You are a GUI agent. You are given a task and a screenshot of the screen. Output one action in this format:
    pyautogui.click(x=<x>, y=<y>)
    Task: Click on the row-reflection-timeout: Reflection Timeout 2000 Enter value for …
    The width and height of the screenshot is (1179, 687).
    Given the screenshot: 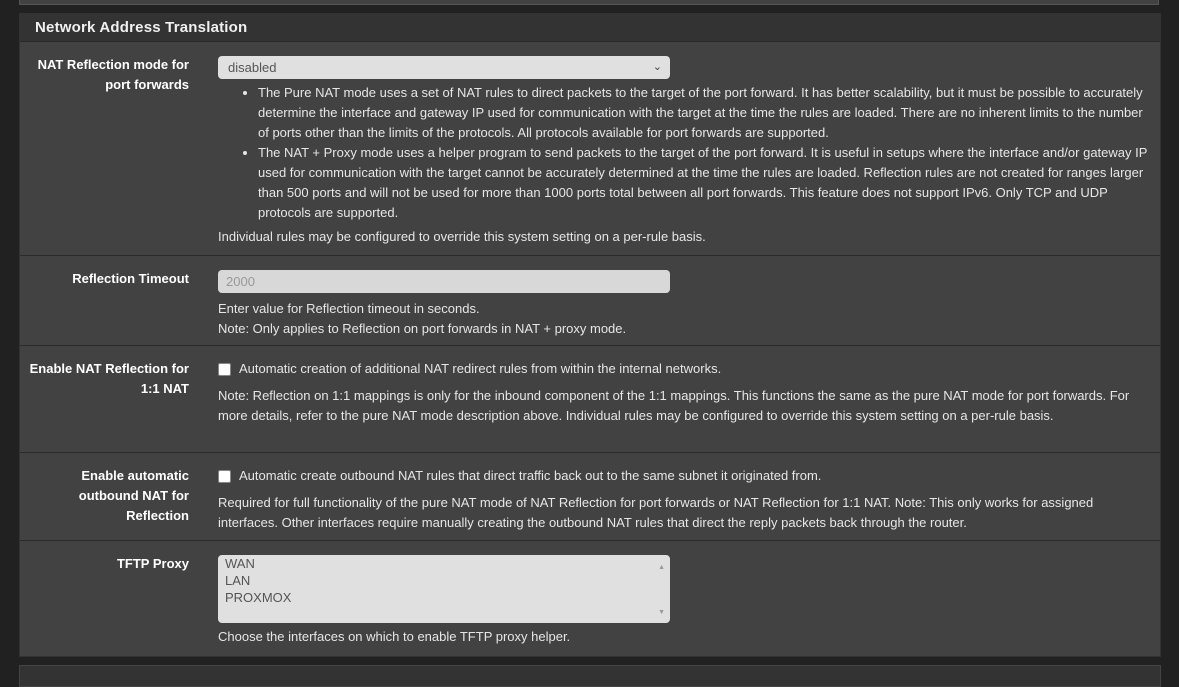 What is the action you would take?
    pyautogui.click(x=590, y=301)
    